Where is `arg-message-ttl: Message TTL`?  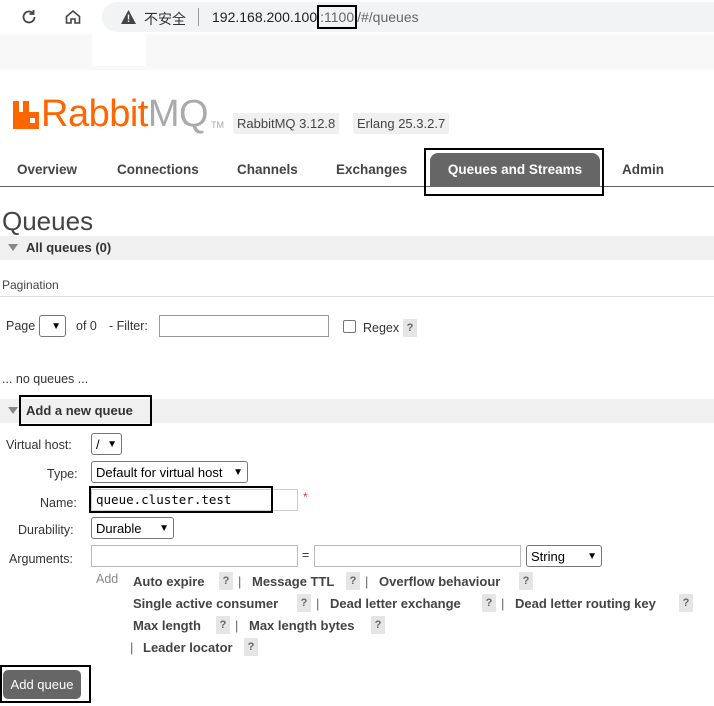
arg-message-ttl: Message TTL is located at coordinates (293, 581).